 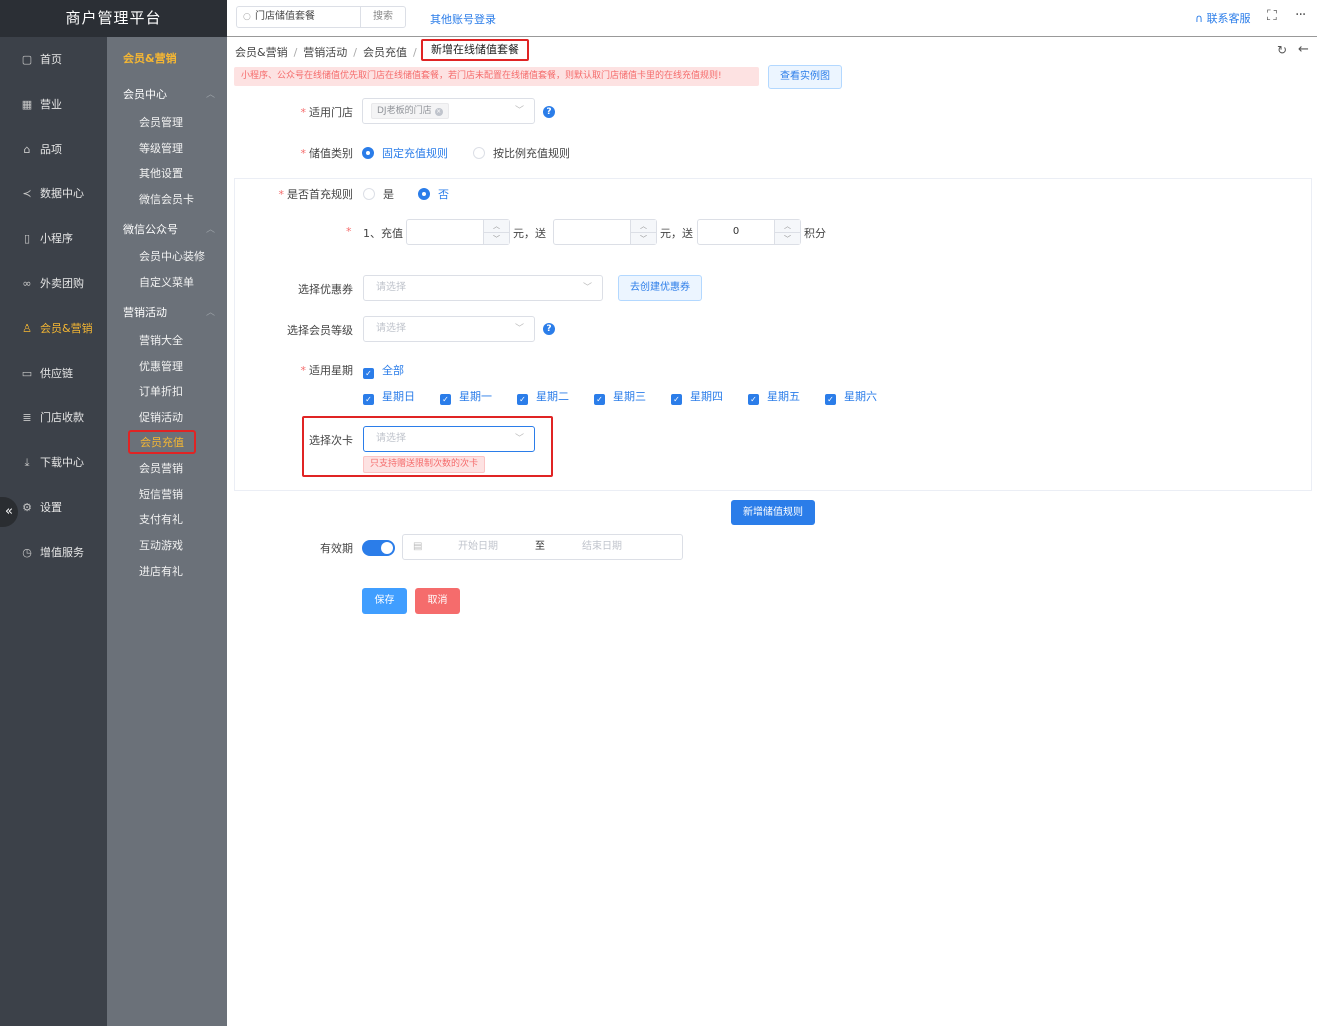 What do you see at coordinates (62, 418) in the screenshot?
I see `nav-item-label: 门店收款` at bounding box center [62, 418].